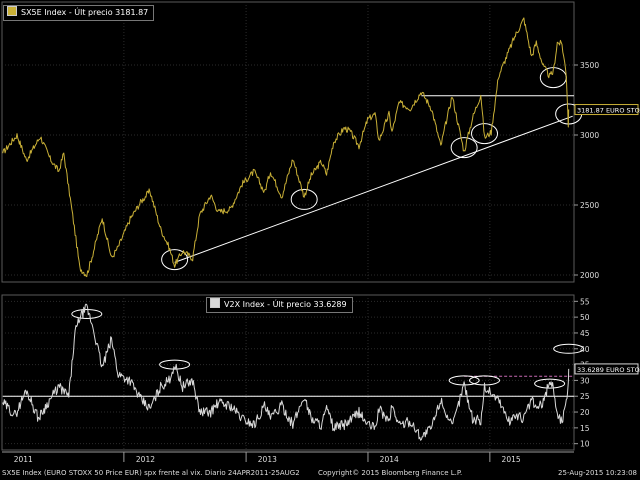 The width and height of the screenshot is (640, 480). What do you see at coordinates (585, 380) in the screenshot?
I see `v2x-y-tick-label: 30` at bounding box center [585, 380].